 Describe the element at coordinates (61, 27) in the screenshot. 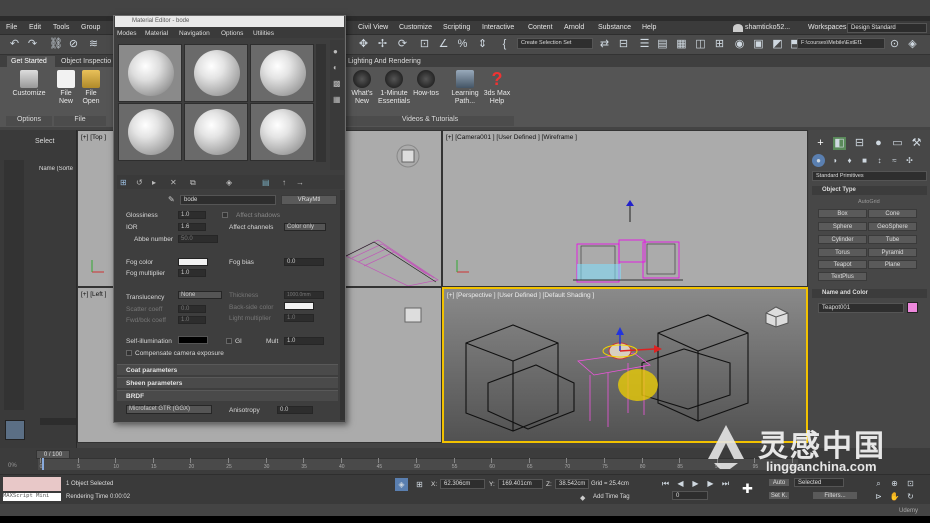

I see `menu-tools: Tools` at that location.